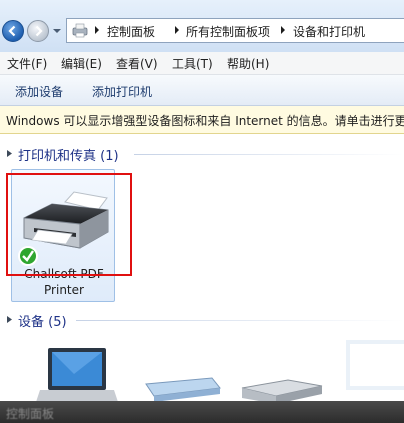 This screenshot has height=423, width=404. Describe the element at coordinates (57, 31) in the screenshot. I see `recent-pages-dropdown-icon` at that location.